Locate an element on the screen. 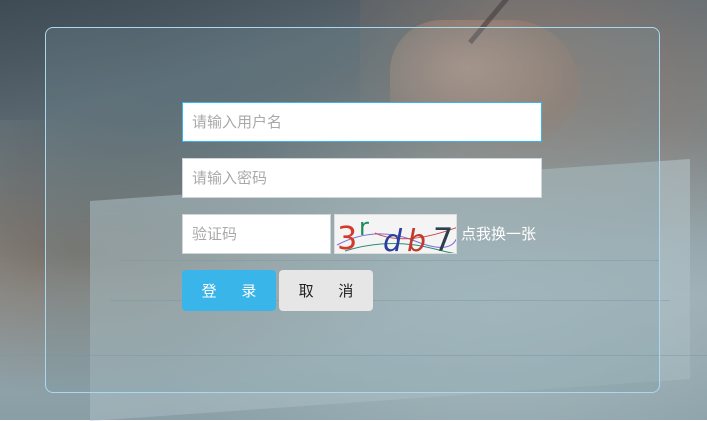  captcha-char: d is located at coordinates (393, 239).